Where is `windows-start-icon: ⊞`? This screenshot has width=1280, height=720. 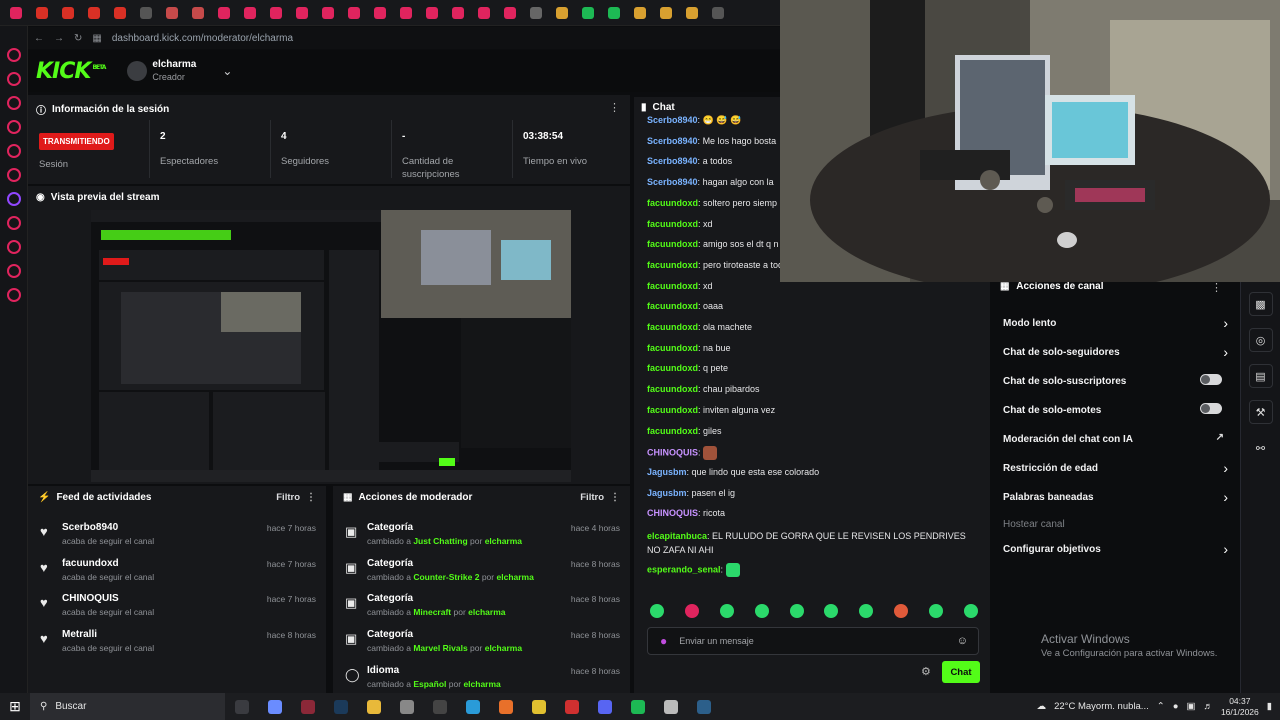
windows-start-icon: ⊞ is located at coordinates (15, 706).